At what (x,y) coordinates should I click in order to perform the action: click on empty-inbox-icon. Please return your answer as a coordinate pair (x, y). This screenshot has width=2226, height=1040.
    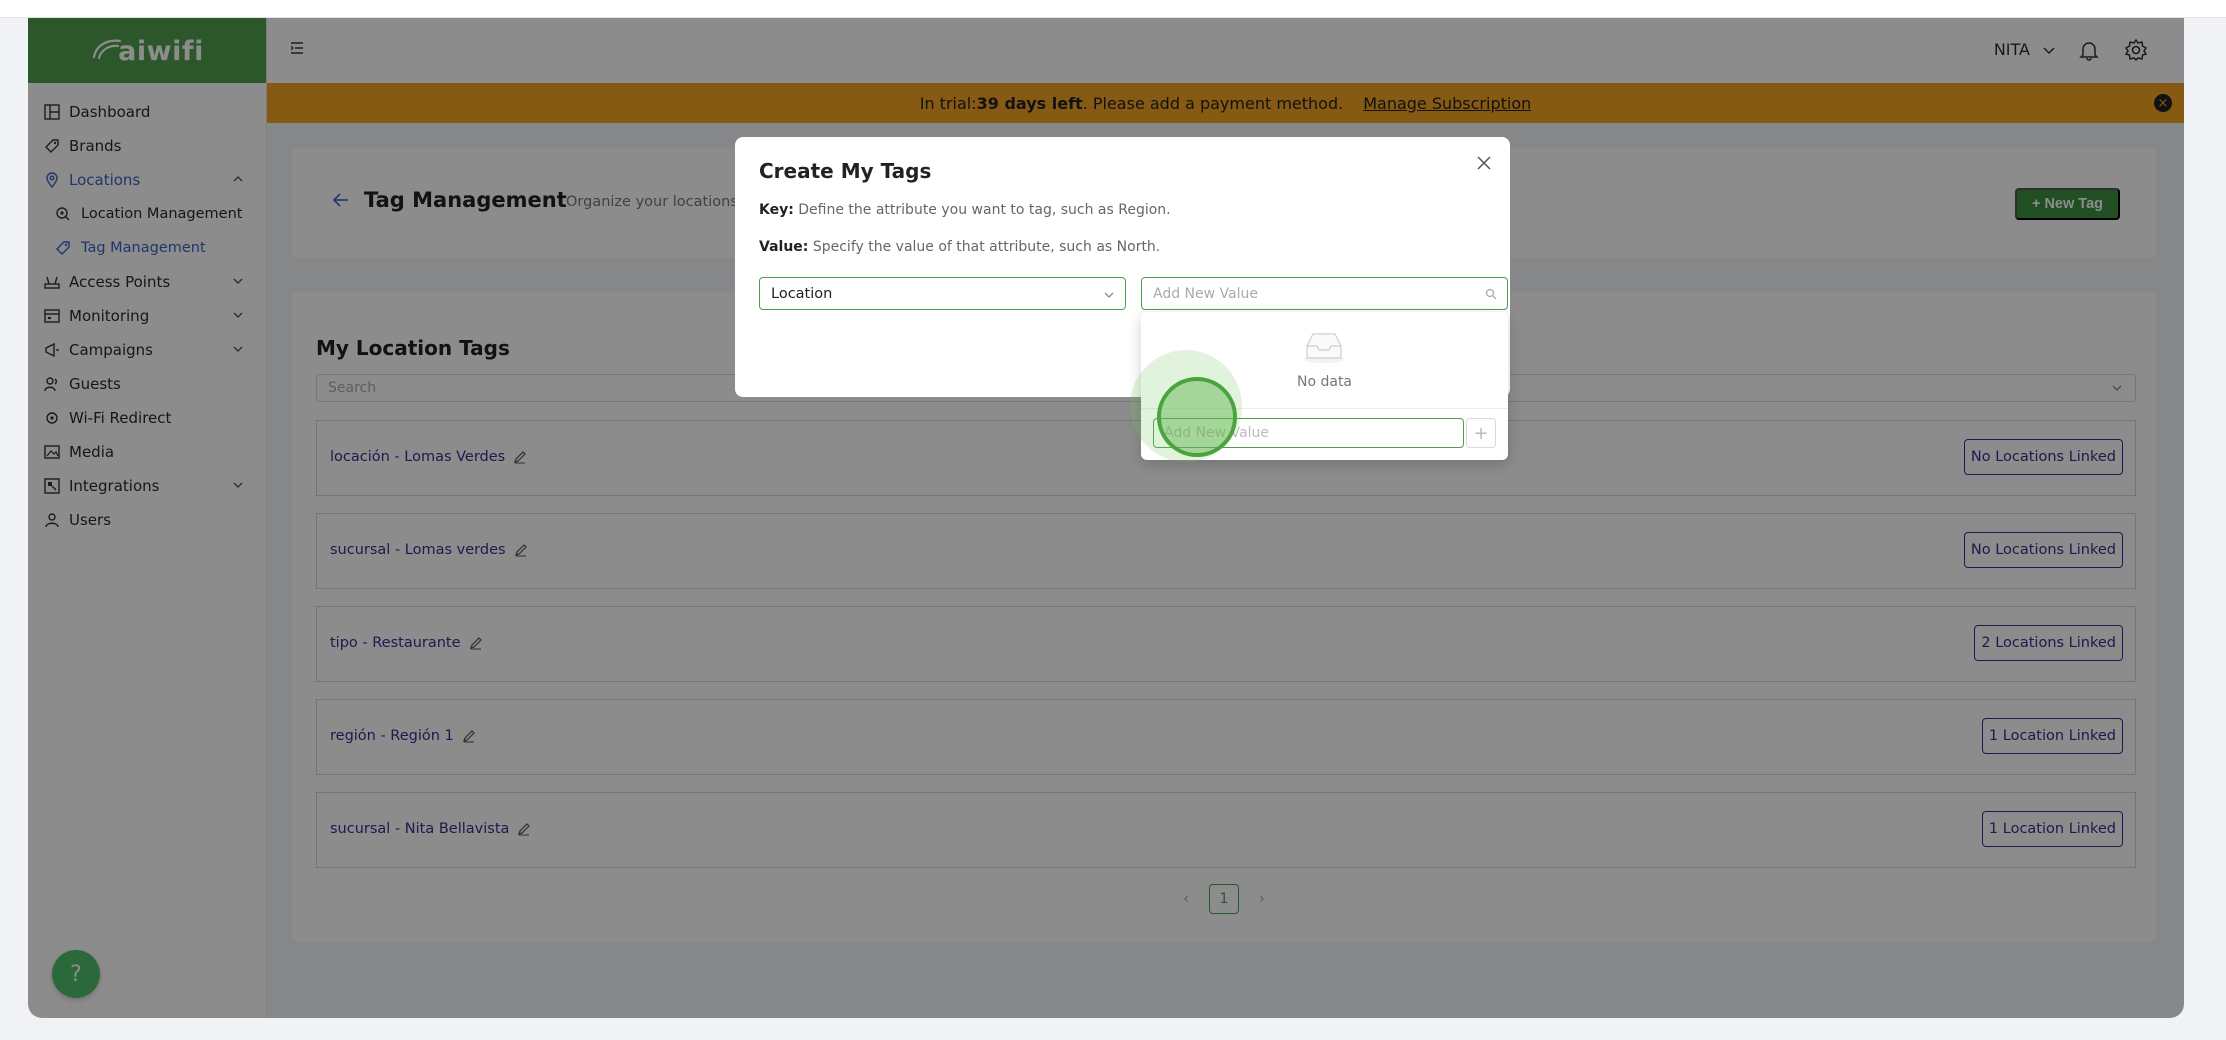
    Looking at the image, I should click on (1324, 348).